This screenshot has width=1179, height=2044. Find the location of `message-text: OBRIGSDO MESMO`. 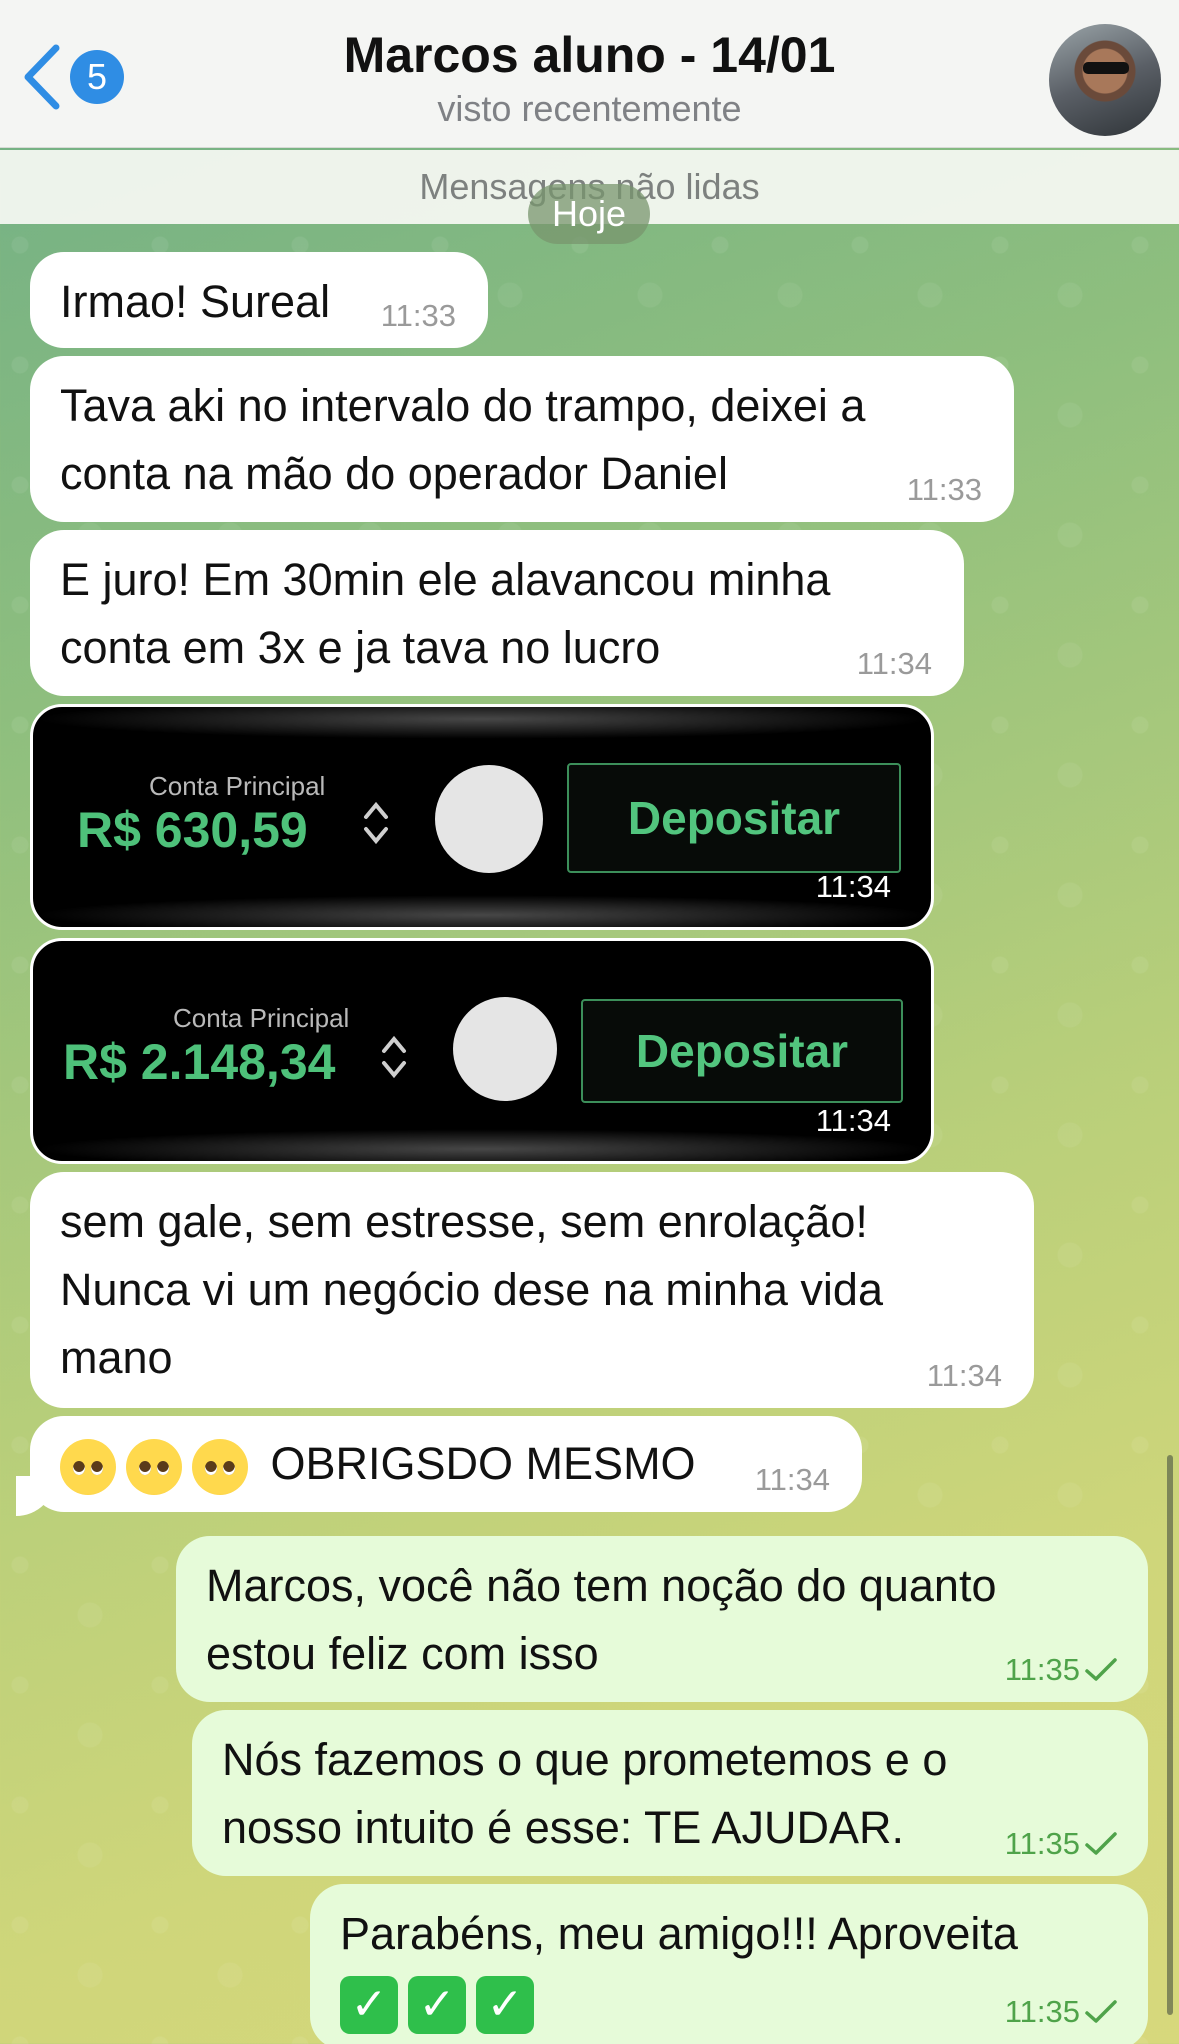

message-text: OBRIGSDO MESMO is located at coordinates (483, 1463).